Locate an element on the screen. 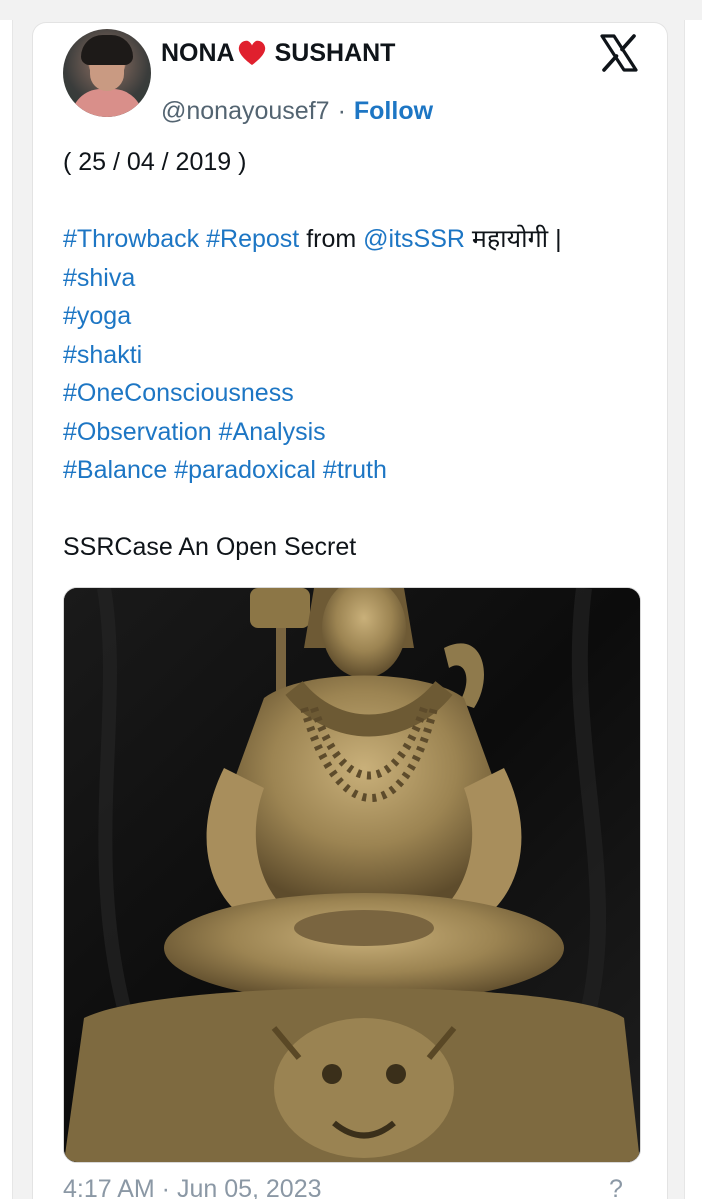 This screenshot has height=1199, width=702. tweet-line-balance: #Balance #paradoxical #truth is located at coordinates (358, 470).